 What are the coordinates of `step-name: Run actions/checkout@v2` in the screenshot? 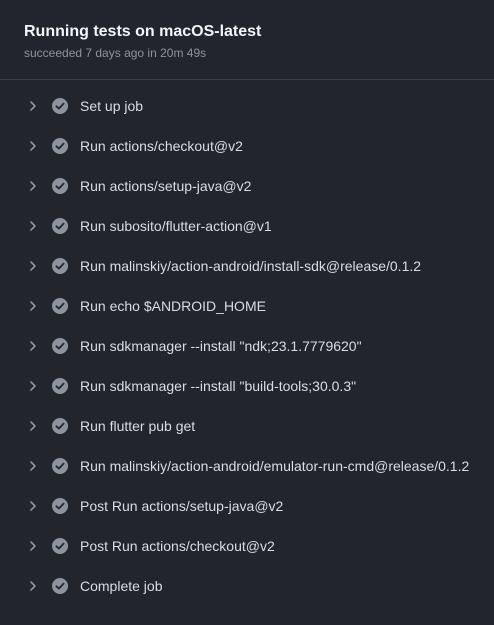 It's located at (161, 146).